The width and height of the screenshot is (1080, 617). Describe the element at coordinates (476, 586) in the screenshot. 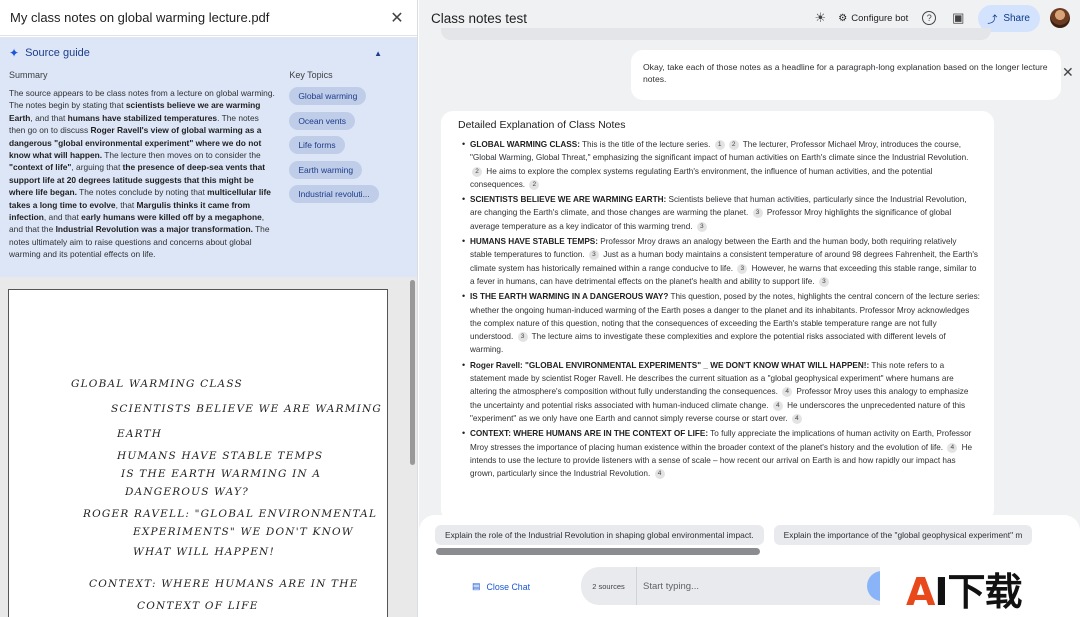

I see `chat-icon: ▤` at that location.